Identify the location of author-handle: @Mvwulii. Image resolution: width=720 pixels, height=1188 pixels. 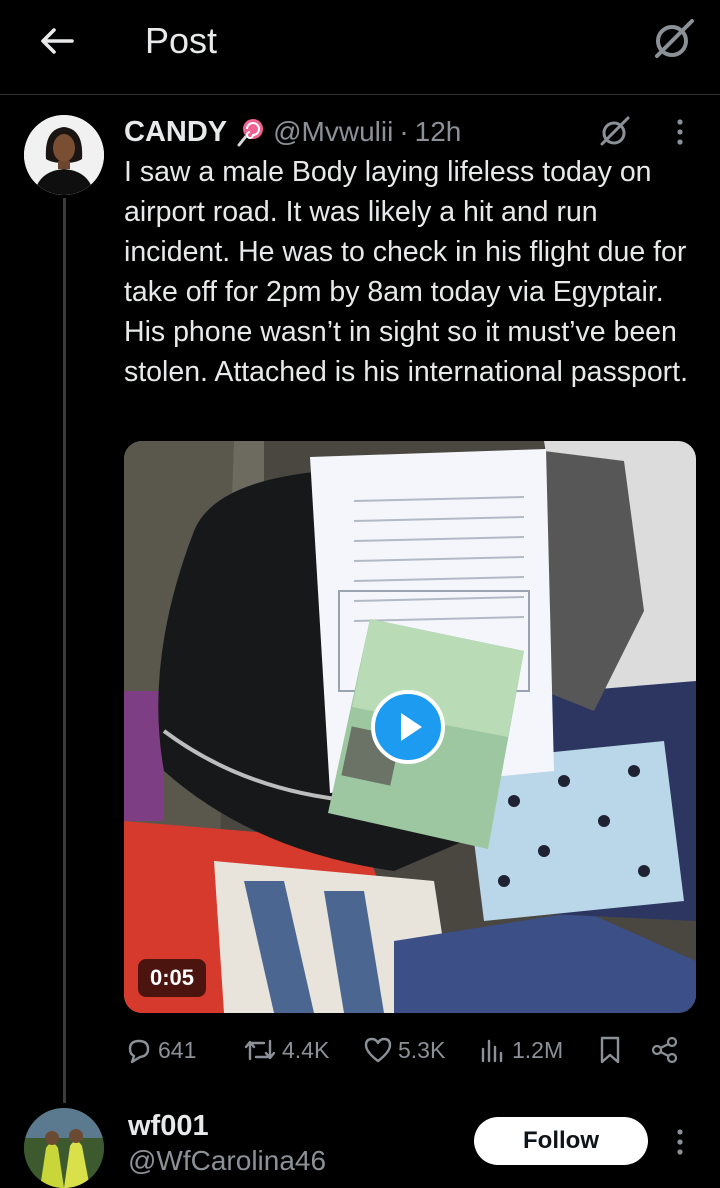
(333, 132).